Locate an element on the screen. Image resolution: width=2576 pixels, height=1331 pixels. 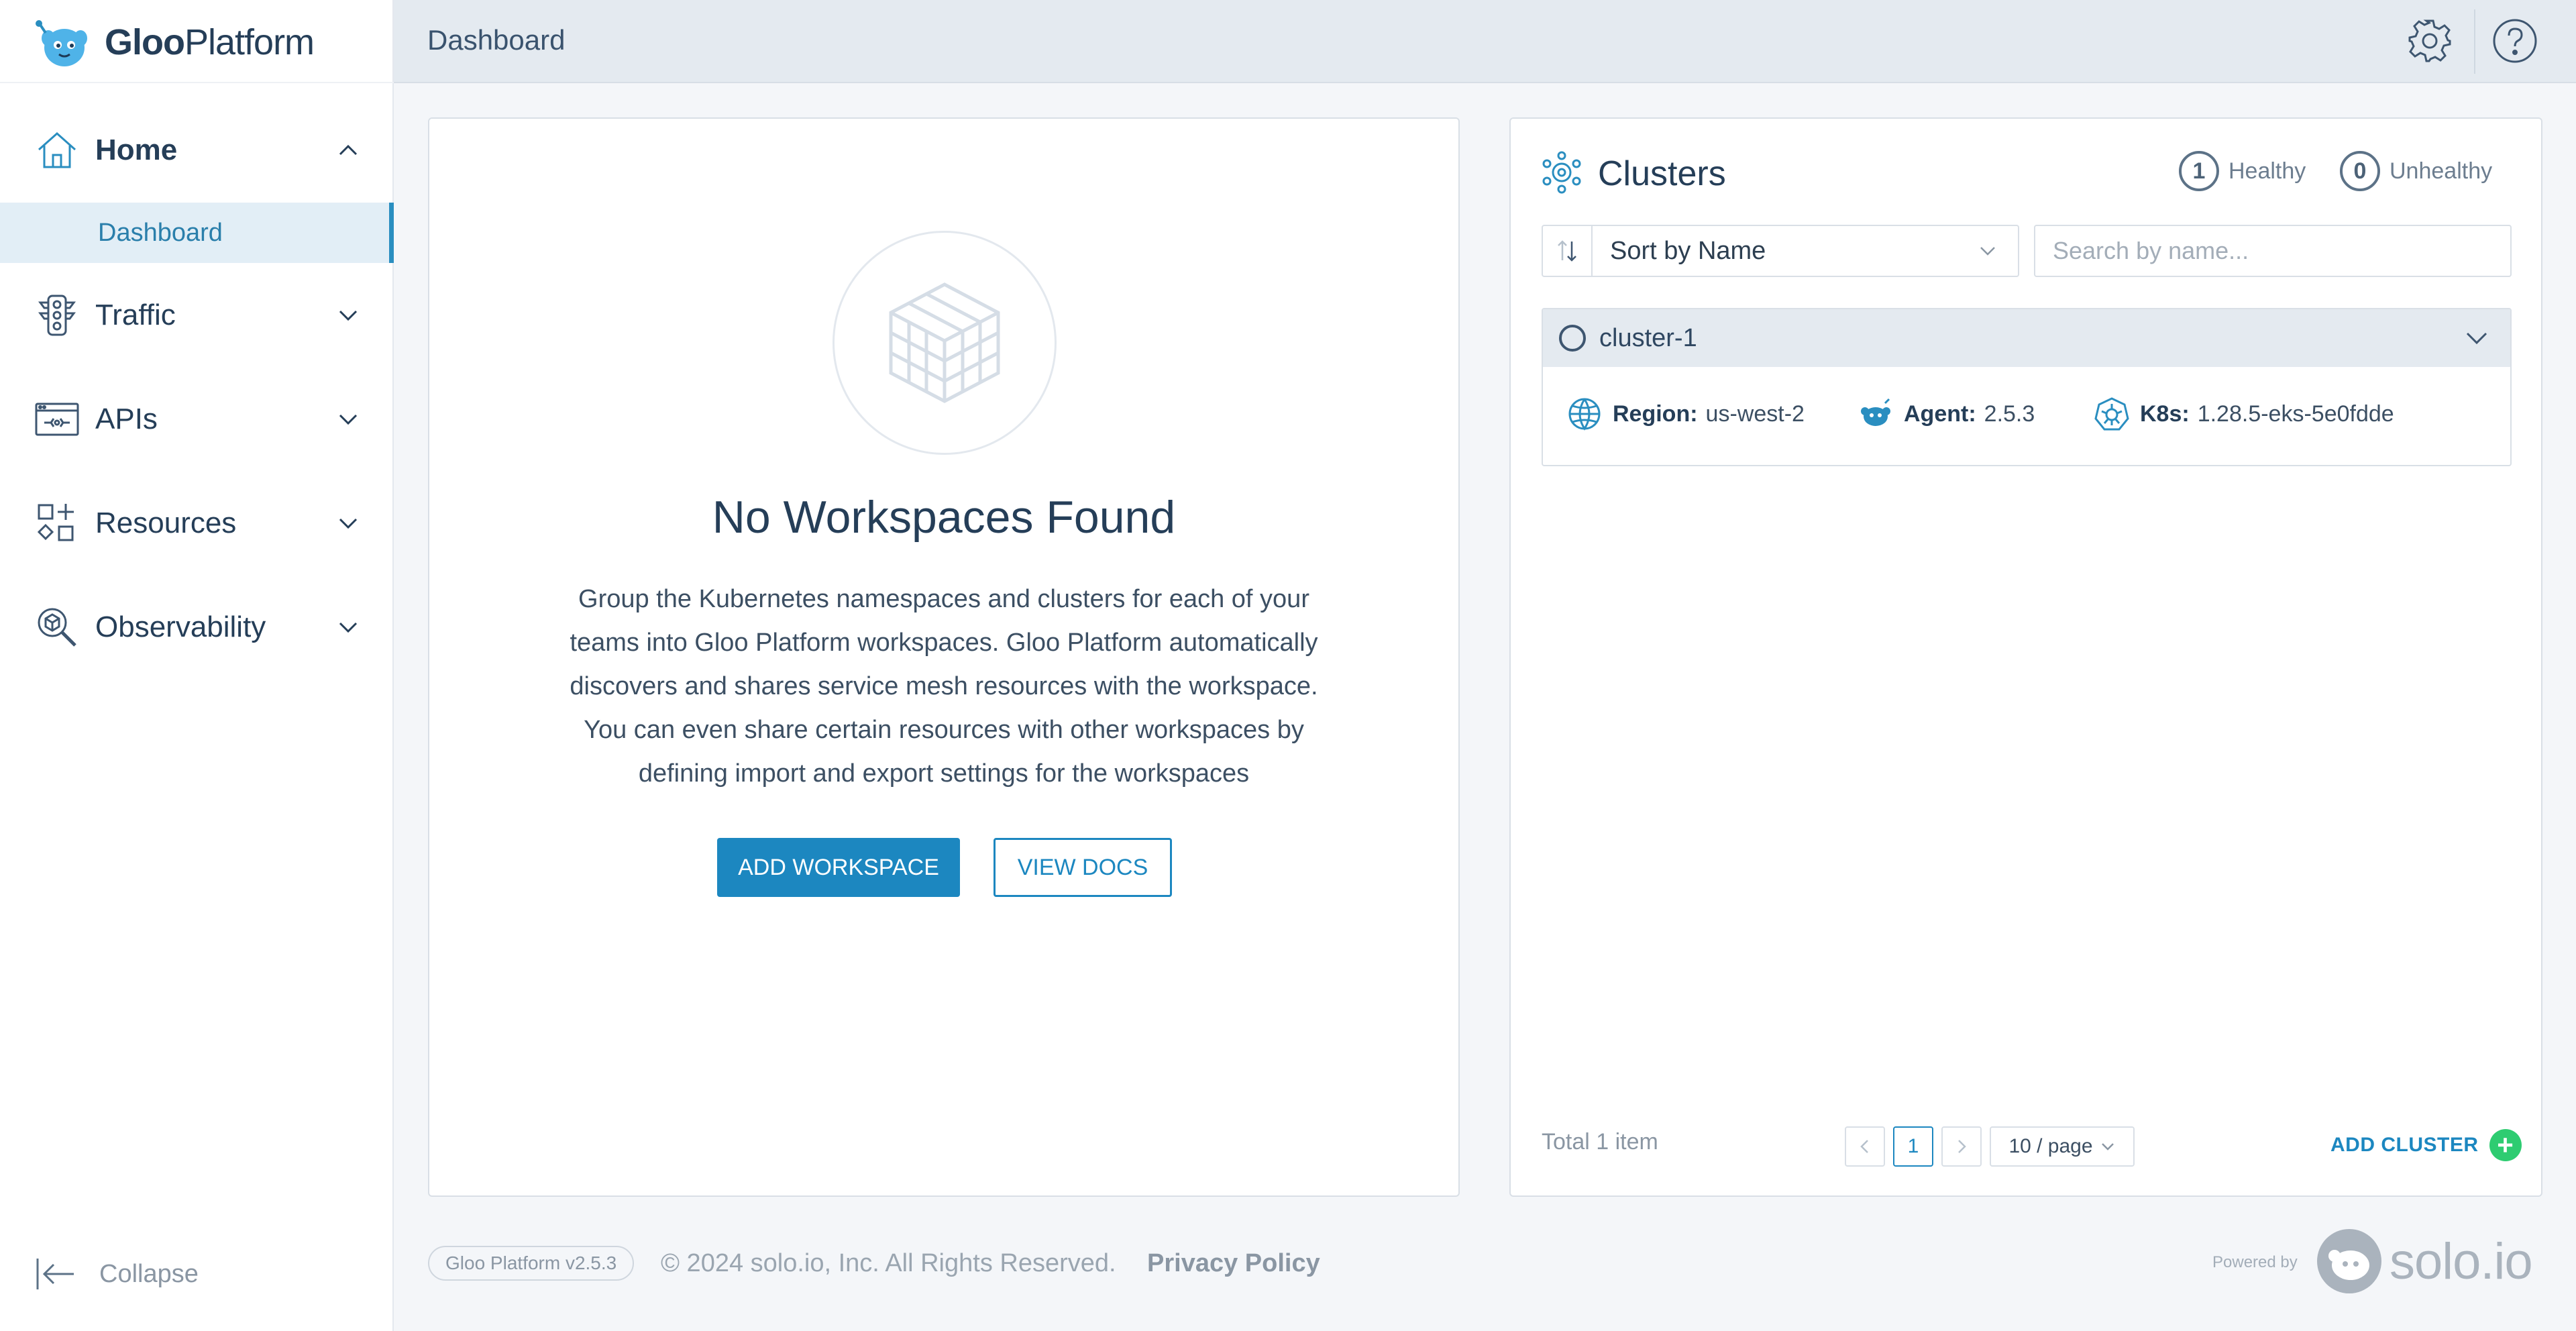
sidebar-item-label: Home is located at coordinates (136, 150).